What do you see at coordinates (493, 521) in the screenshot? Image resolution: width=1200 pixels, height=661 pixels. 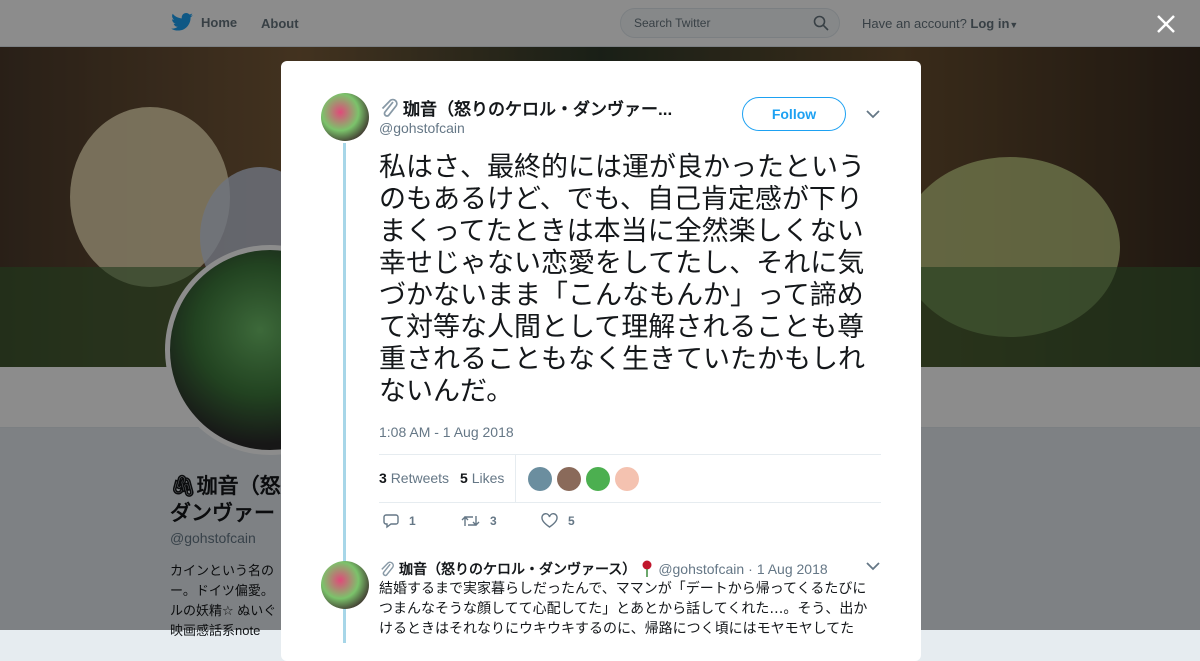 I see `retweet-count: 3` at bounding box center [493, 521].